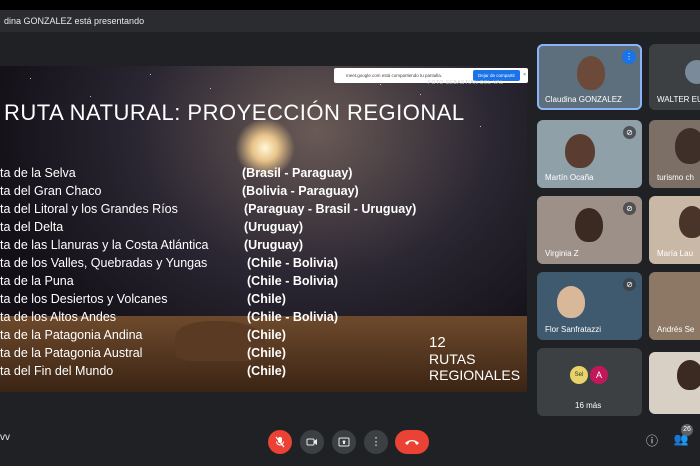 This screenshot has width=700, height=466. Describe the element at coordinates (84, 299) in the screenshot. I see `route-name: ta de los Desiertos y Volcanes` at that location.